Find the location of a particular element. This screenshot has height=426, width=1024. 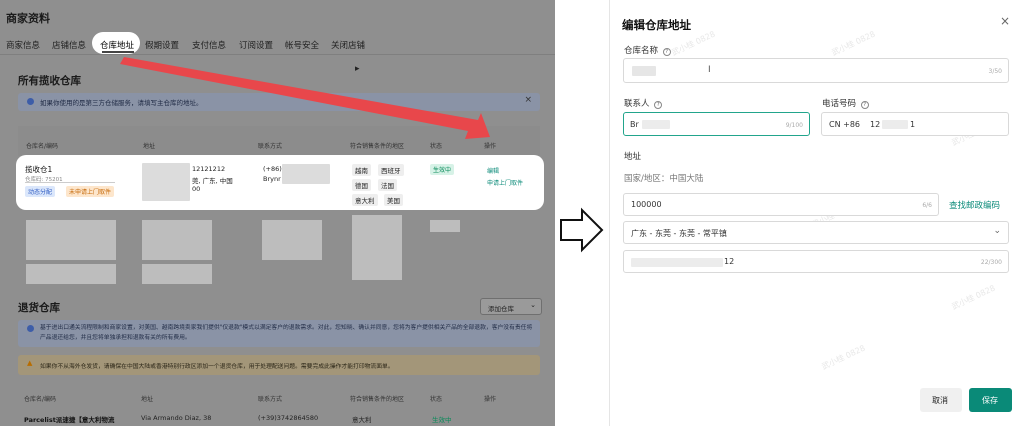

phone-value: 12 is located at coordinates (875, 124).